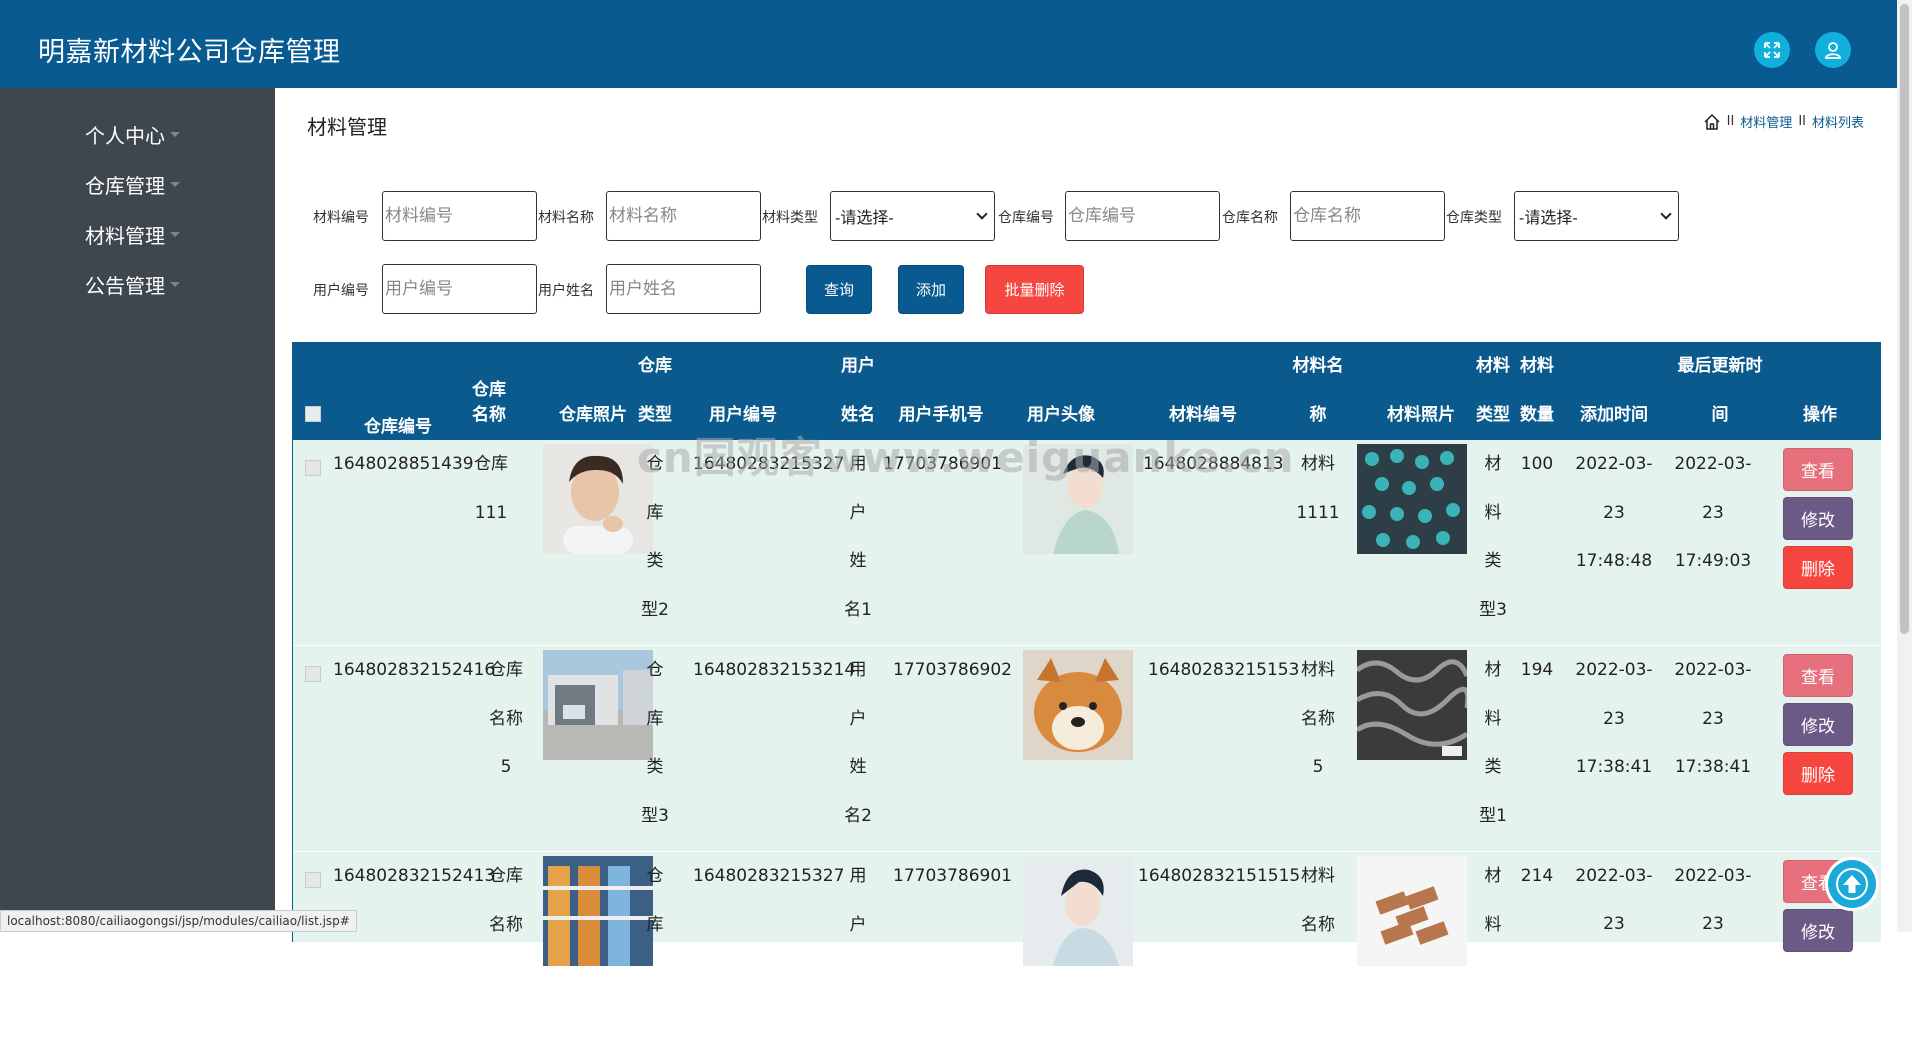  I want to click on cell-warehouse-no: 1648028851439, so click(403, 464).